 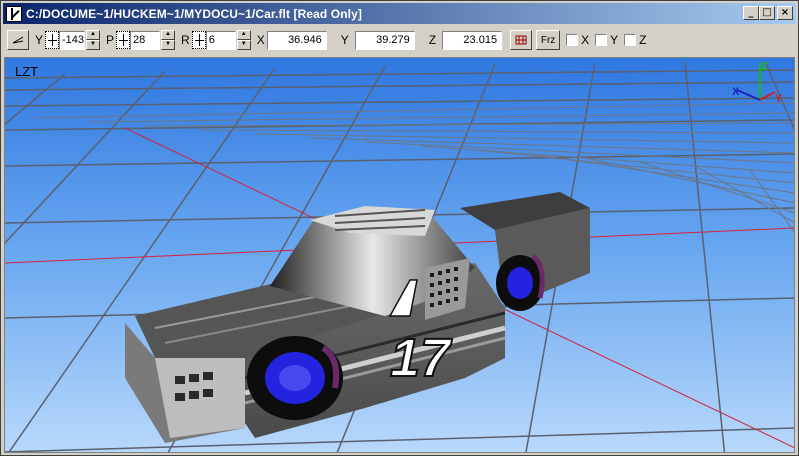 I want to click on lock-y-label: Y, so click(x=614, y=40).